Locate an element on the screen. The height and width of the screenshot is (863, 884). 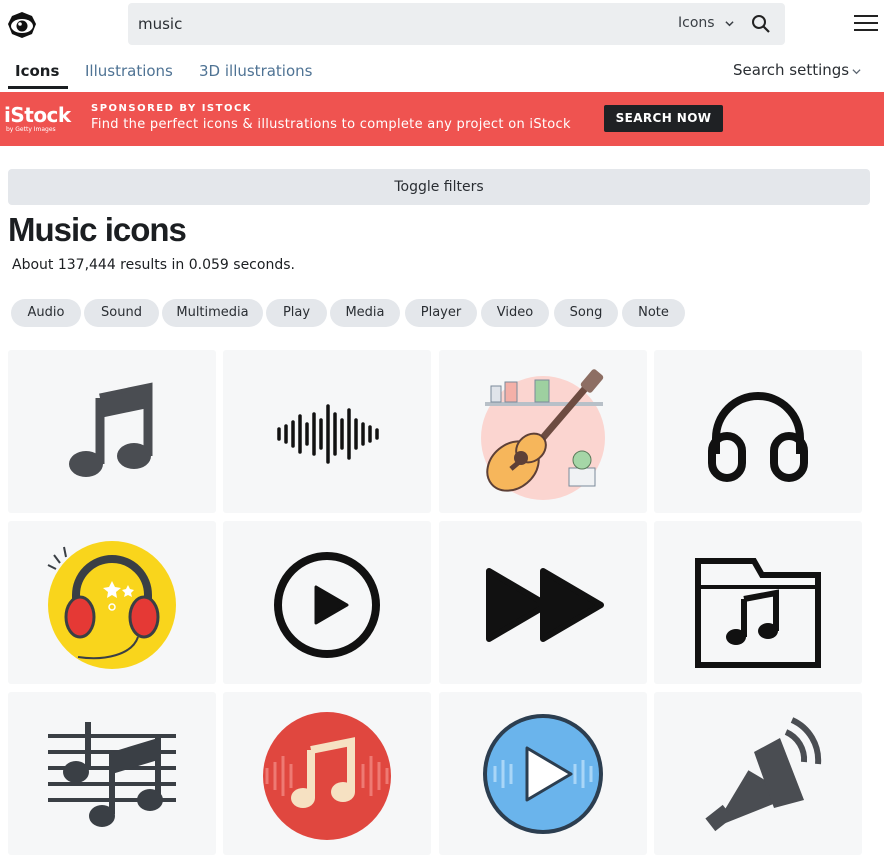
results-count: About 137,444 results in 0.059 seconds. is located at coordinates (153, 265).